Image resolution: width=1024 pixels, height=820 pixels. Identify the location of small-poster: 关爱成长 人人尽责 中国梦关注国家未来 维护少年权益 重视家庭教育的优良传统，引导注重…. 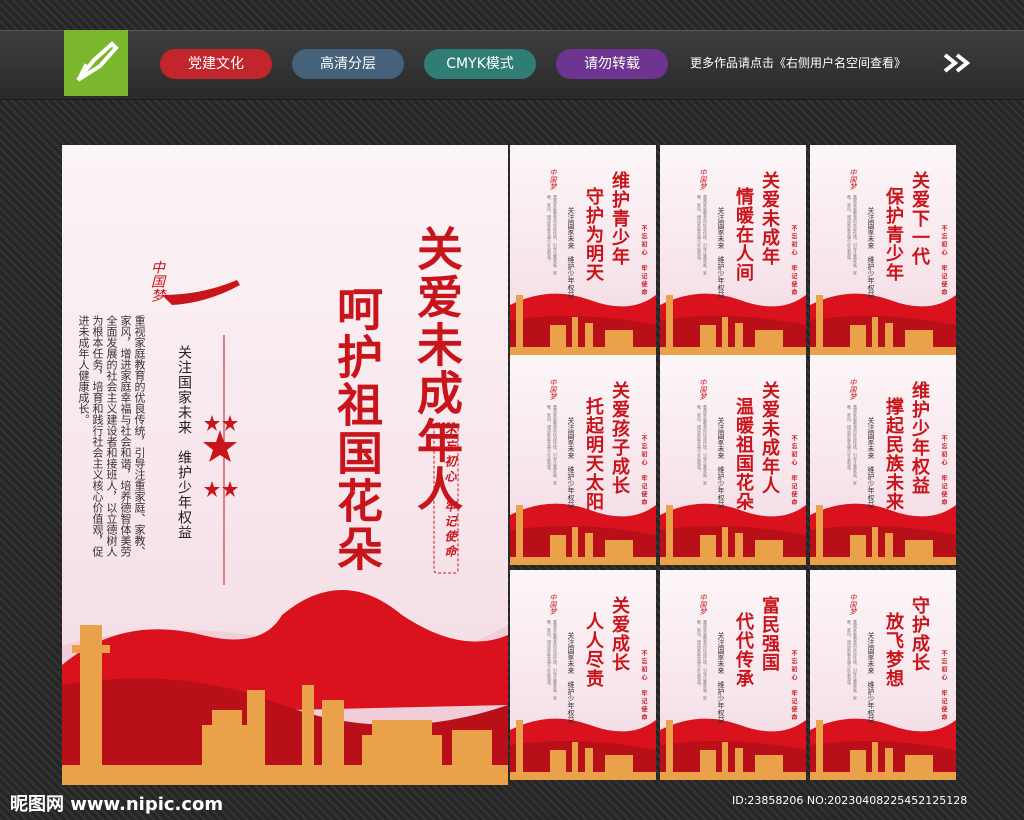
(583, 675).